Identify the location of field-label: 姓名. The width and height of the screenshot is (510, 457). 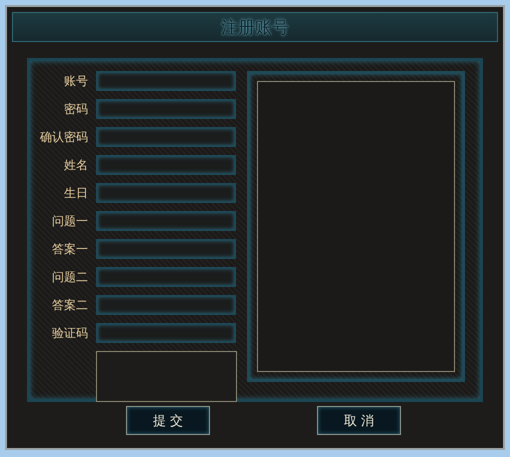
(75, 165).